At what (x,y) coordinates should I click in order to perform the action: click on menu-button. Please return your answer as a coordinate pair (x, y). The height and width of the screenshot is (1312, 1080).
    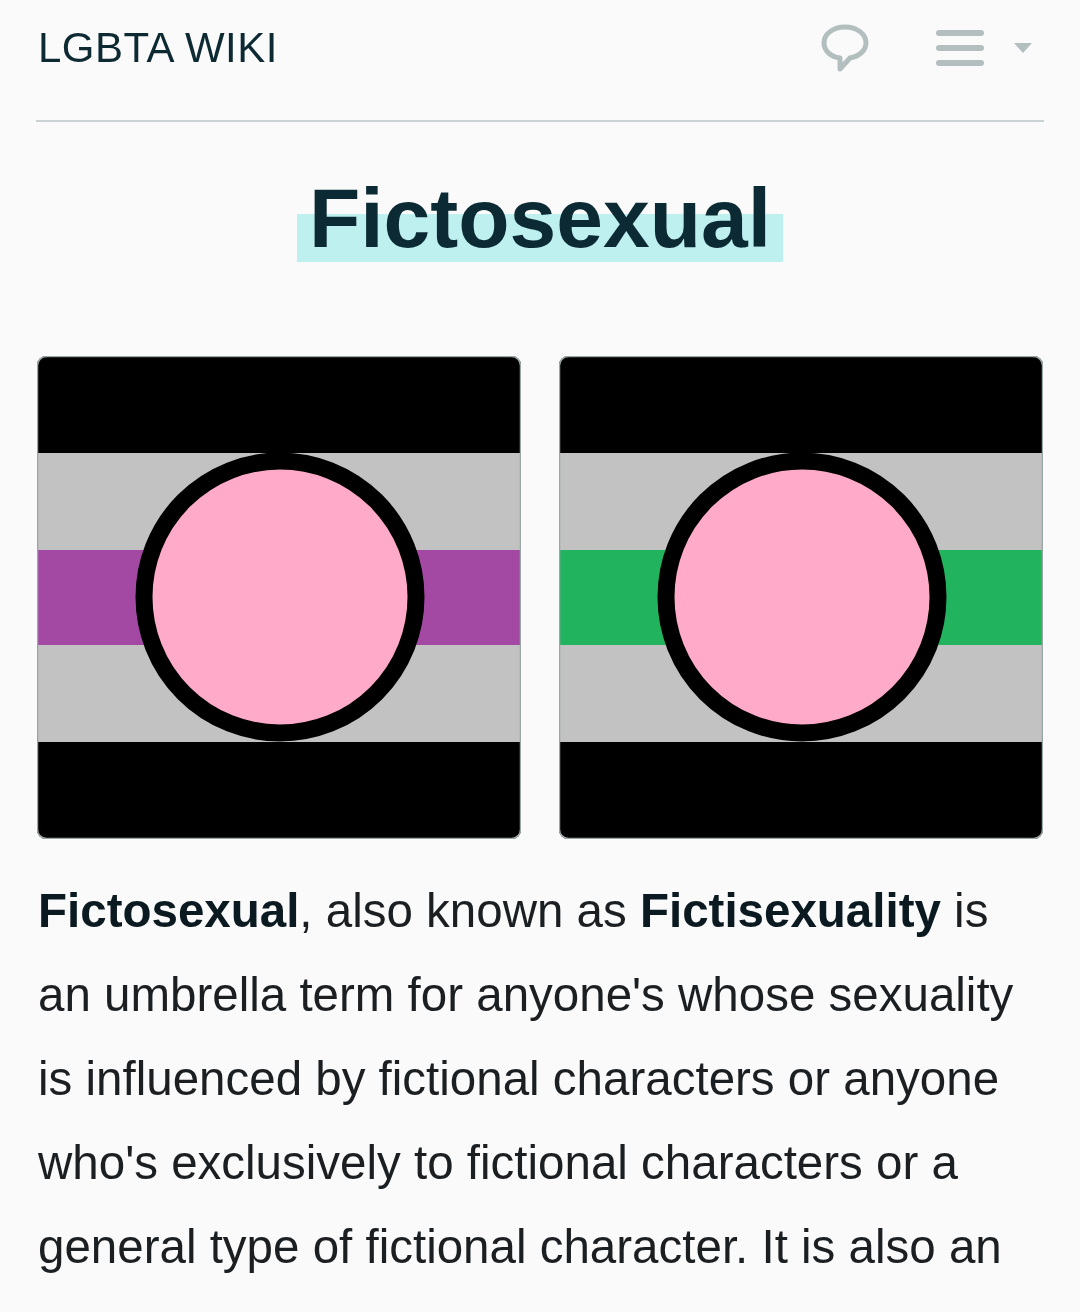
    Looking at the image, I should click on (984, 48).